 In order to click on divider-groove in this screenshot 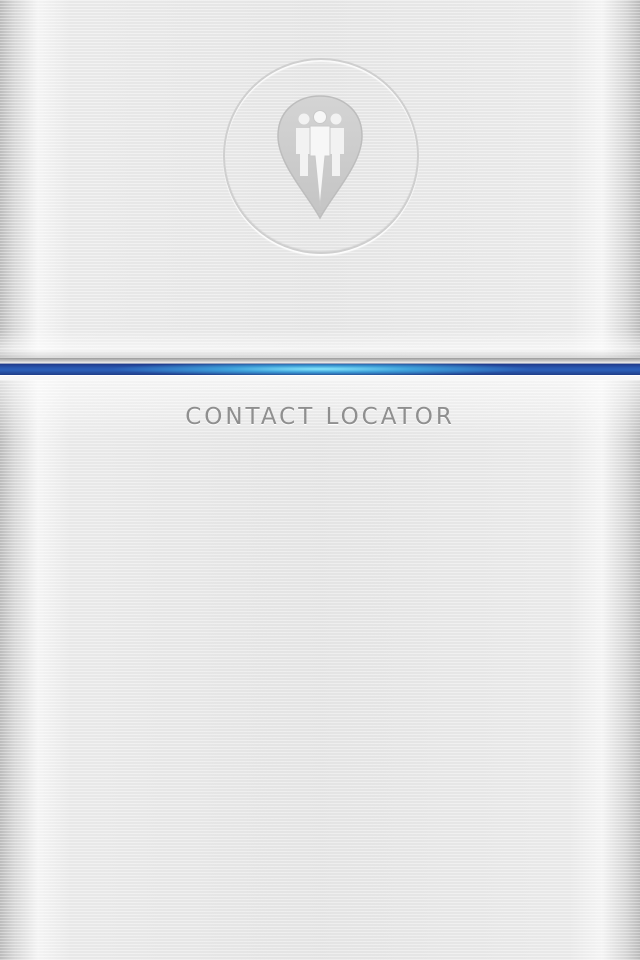, I will do `click(320, 369)`.